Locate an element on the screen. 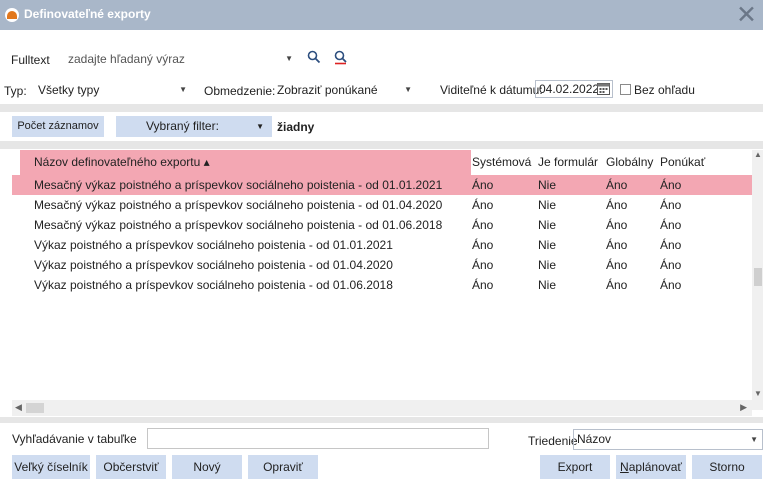 This screenshot has height=480, width=763. ignore-date-checkbox is located at coordinates (625, 89).